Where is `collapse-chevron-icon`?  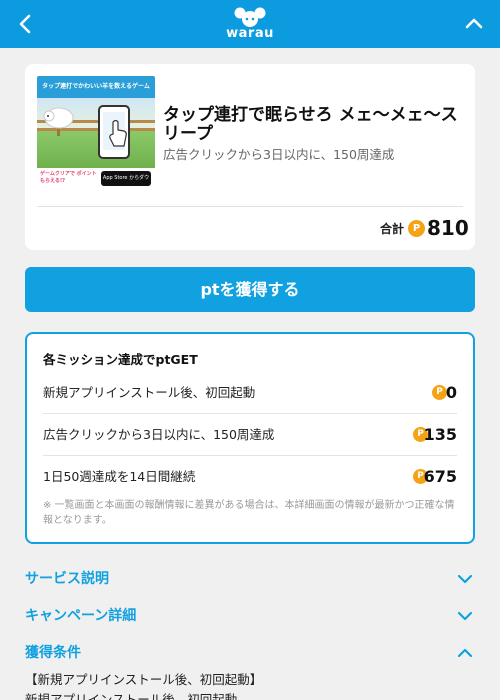 collapse-chevron-icon is located at coordinates (474, 24).